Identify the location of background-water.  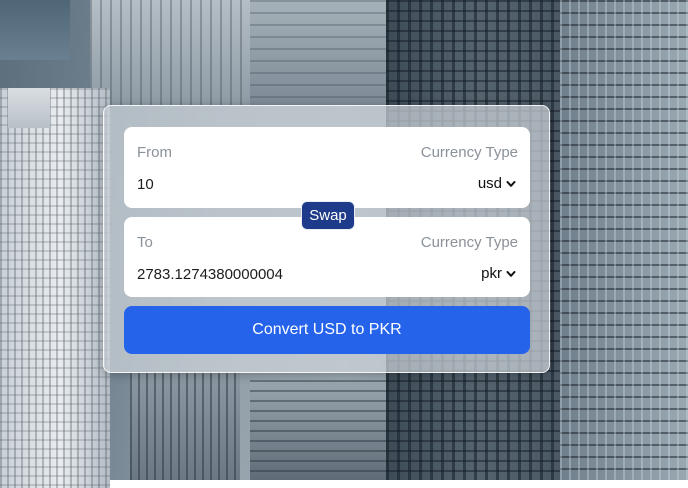
(35, 30).